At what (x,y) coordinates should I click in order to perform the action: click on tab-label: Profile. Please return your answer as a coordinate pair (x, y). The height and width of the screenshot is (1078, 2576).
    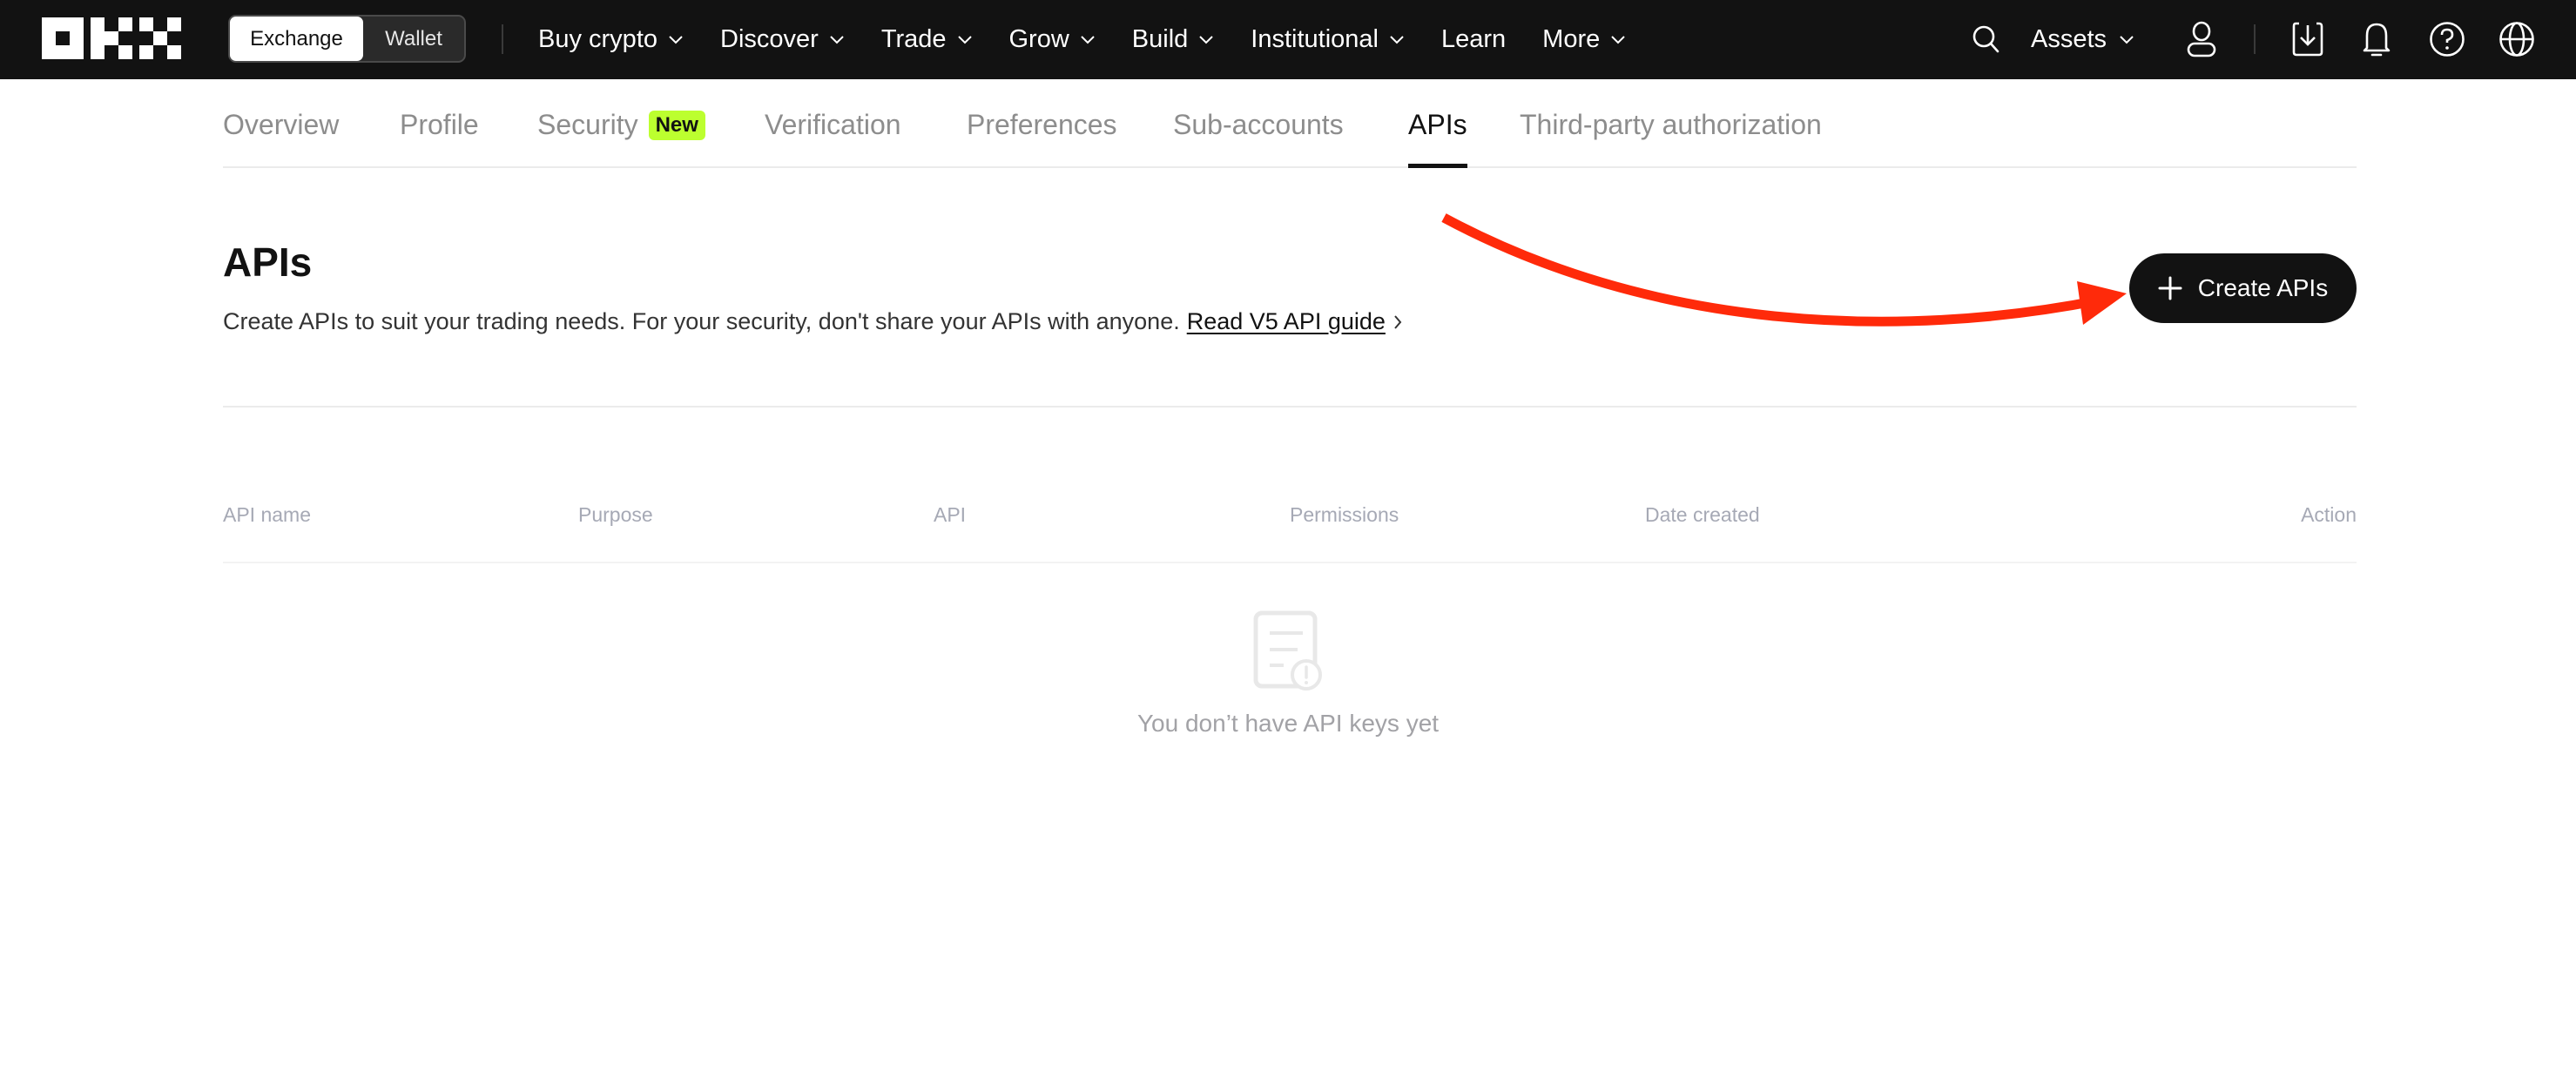
    Looking at the image, I should click on (440, 124).